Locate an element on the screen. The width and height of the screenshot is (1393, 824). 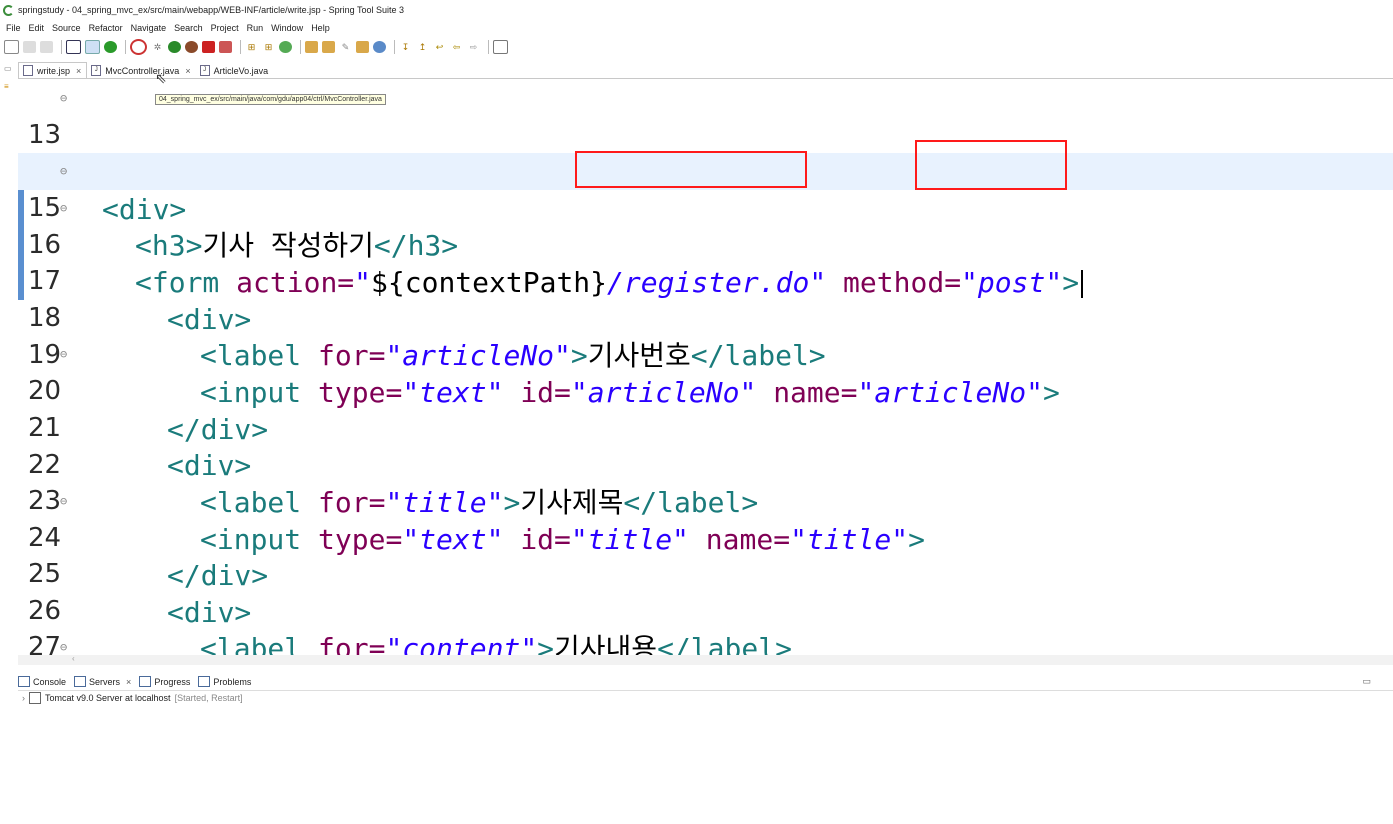
expand-chevron-icon: › is located at coordinates (23, 698).